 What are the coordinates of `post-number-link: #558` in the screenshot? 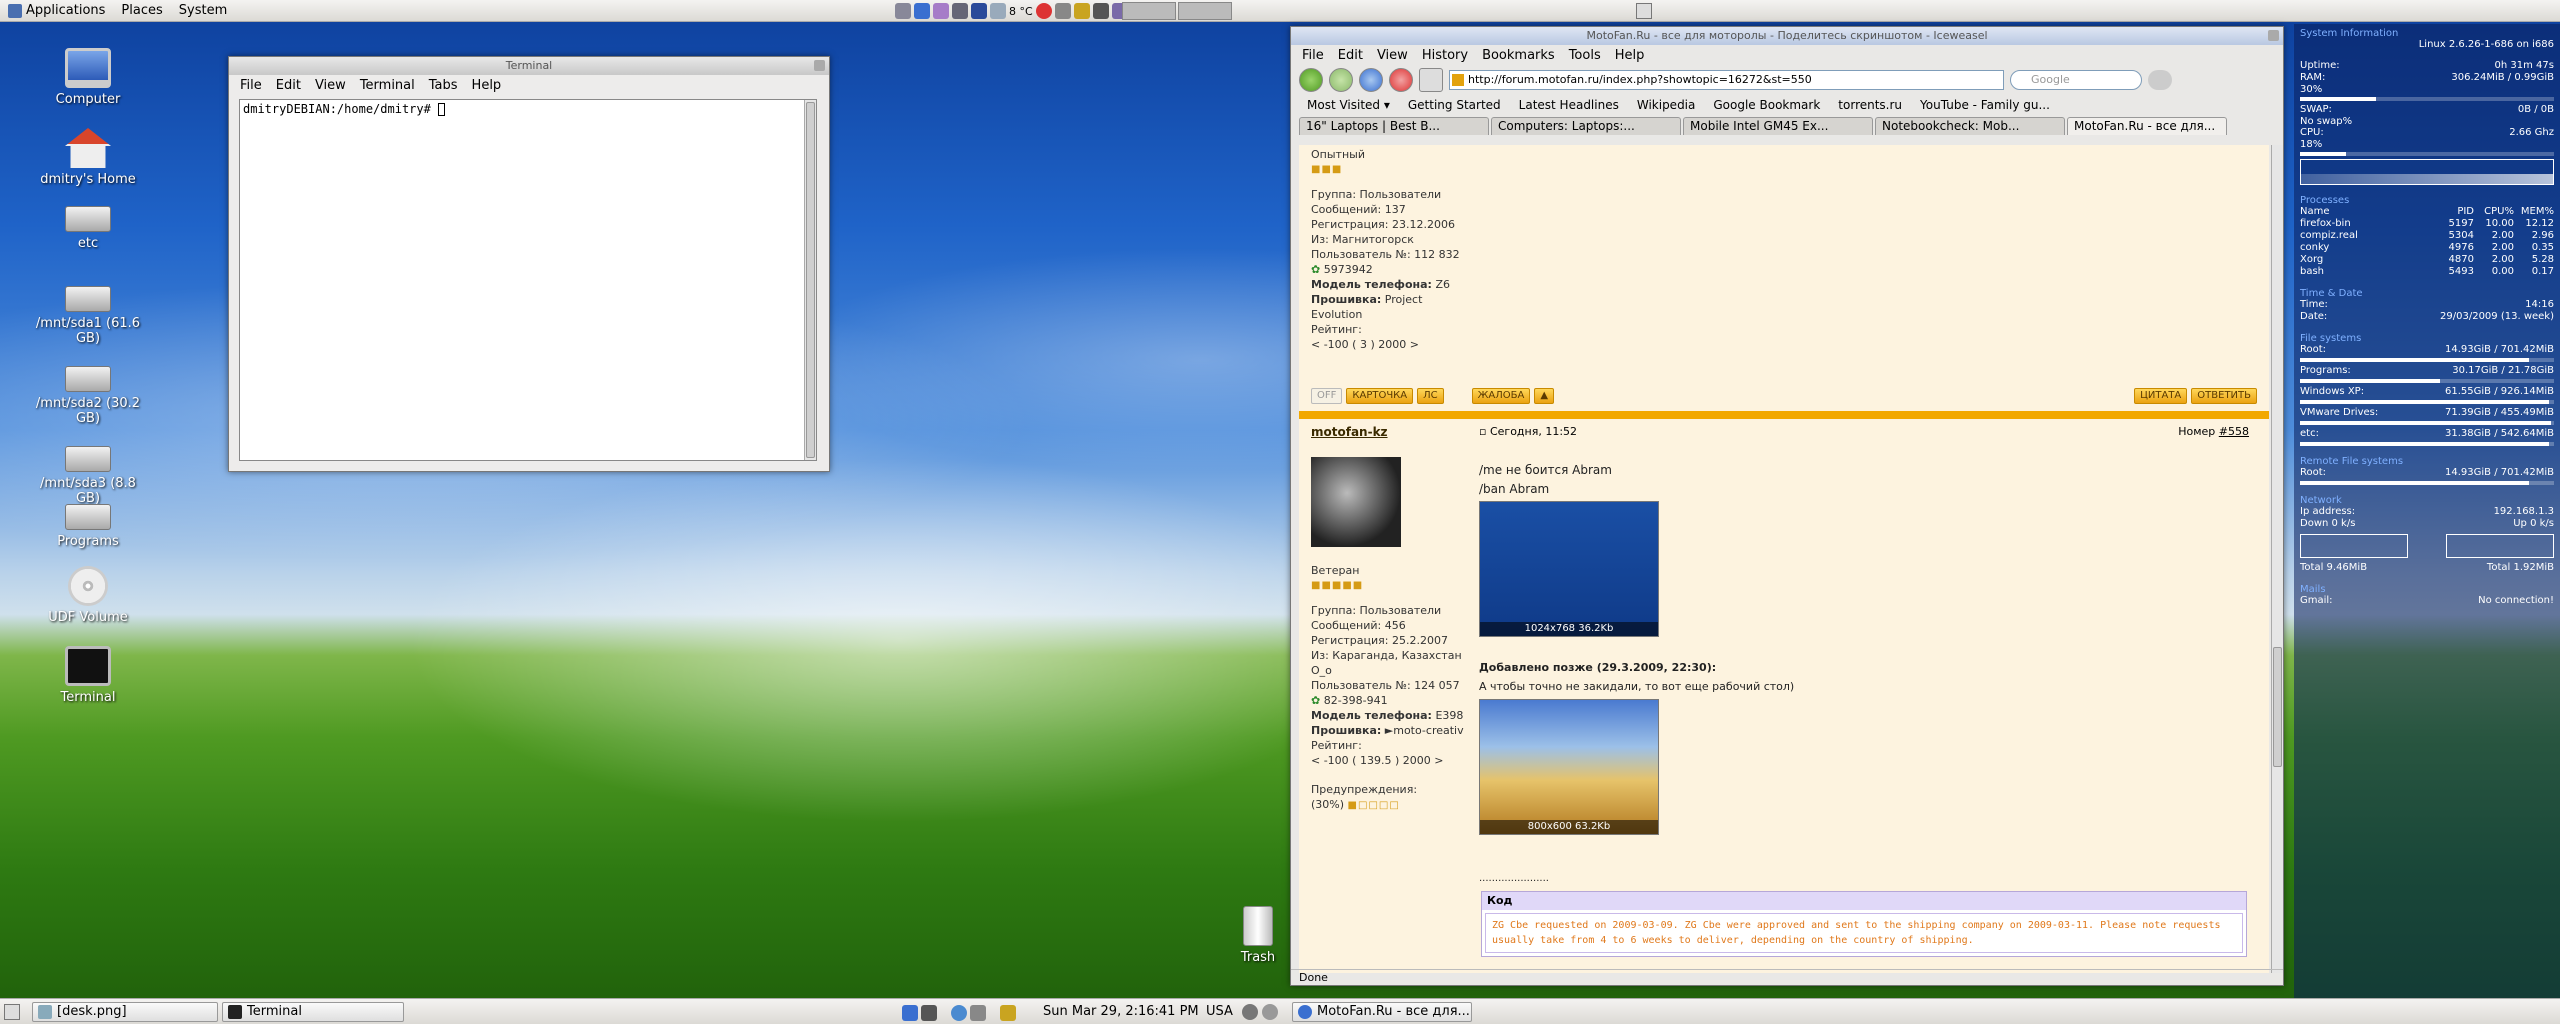 It's located at (2234, 431).